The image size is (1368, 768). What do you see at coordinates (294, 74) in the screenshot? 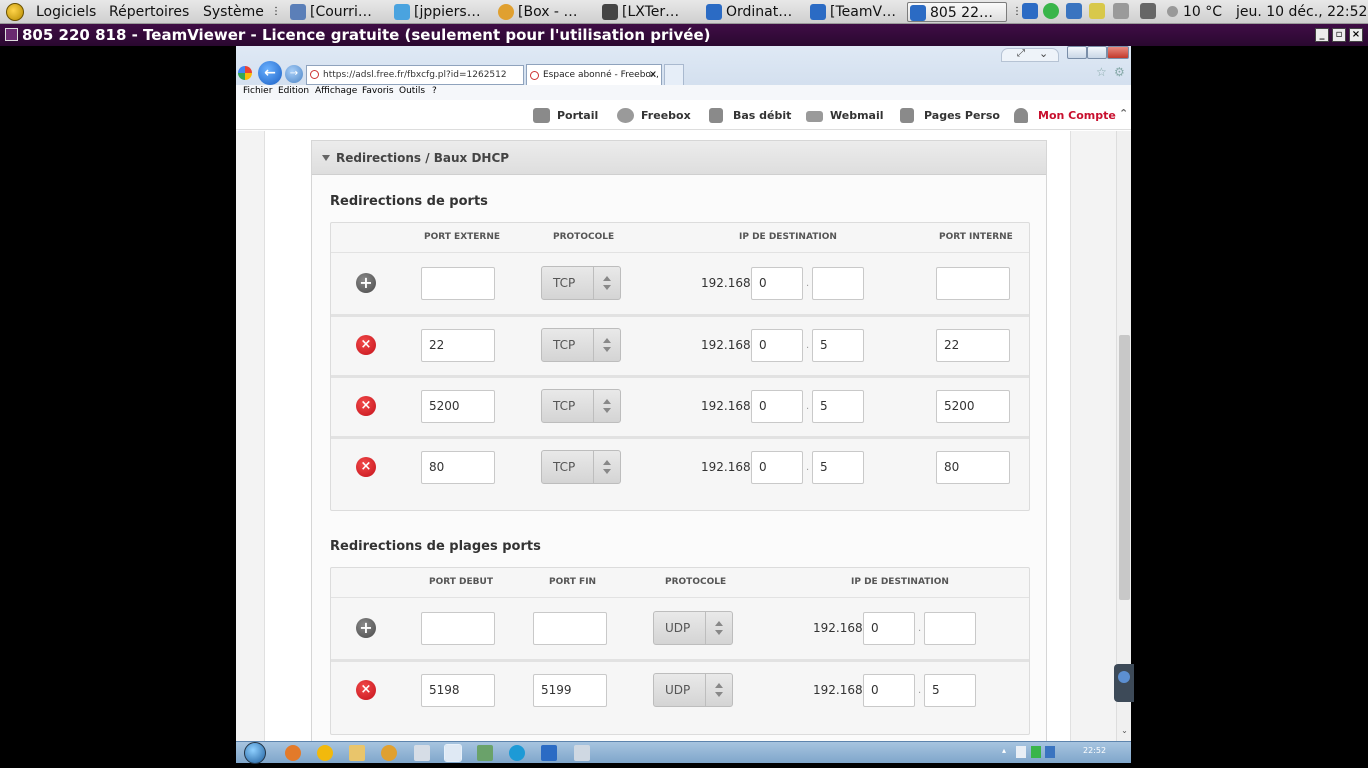
I see `forward-icon: →` at bounding box center [294, 74].